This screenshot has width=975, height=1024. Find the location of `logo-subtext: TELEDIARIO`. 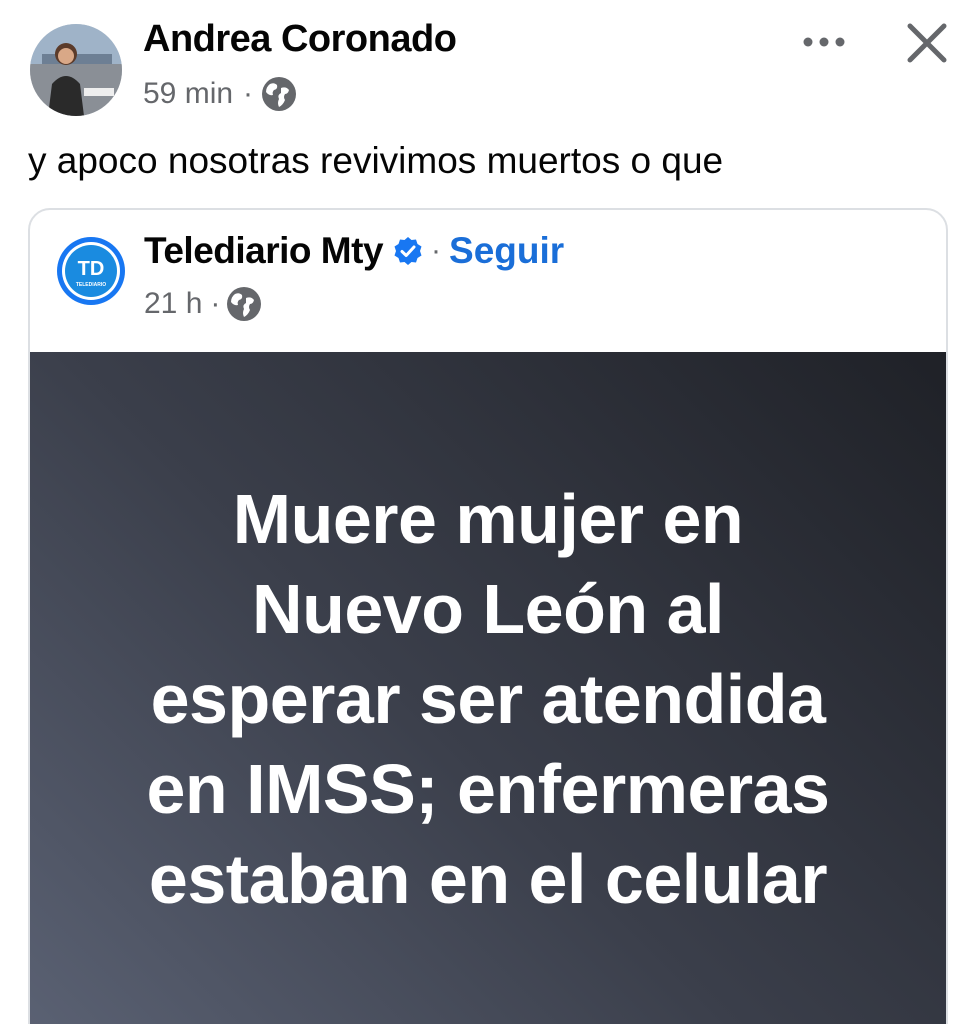

logo-subtext: TELEDIARIO is located at coordinates (91, 285).